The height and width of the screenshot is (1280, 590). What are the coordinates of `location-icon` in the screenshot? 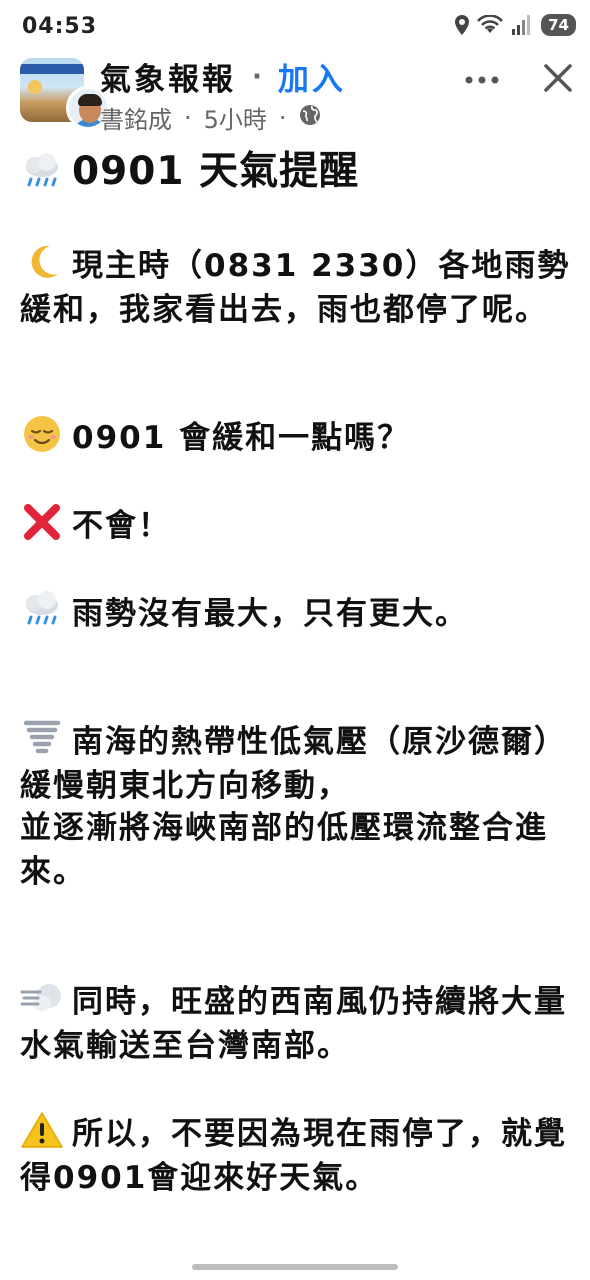 It's located at (462, 25).